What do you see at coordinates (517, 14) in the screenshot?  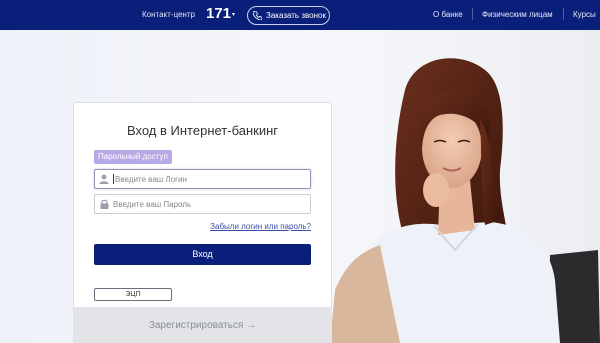 I see `nav-link-individuals: Физическим лицам` at bounding box center [517, 14].